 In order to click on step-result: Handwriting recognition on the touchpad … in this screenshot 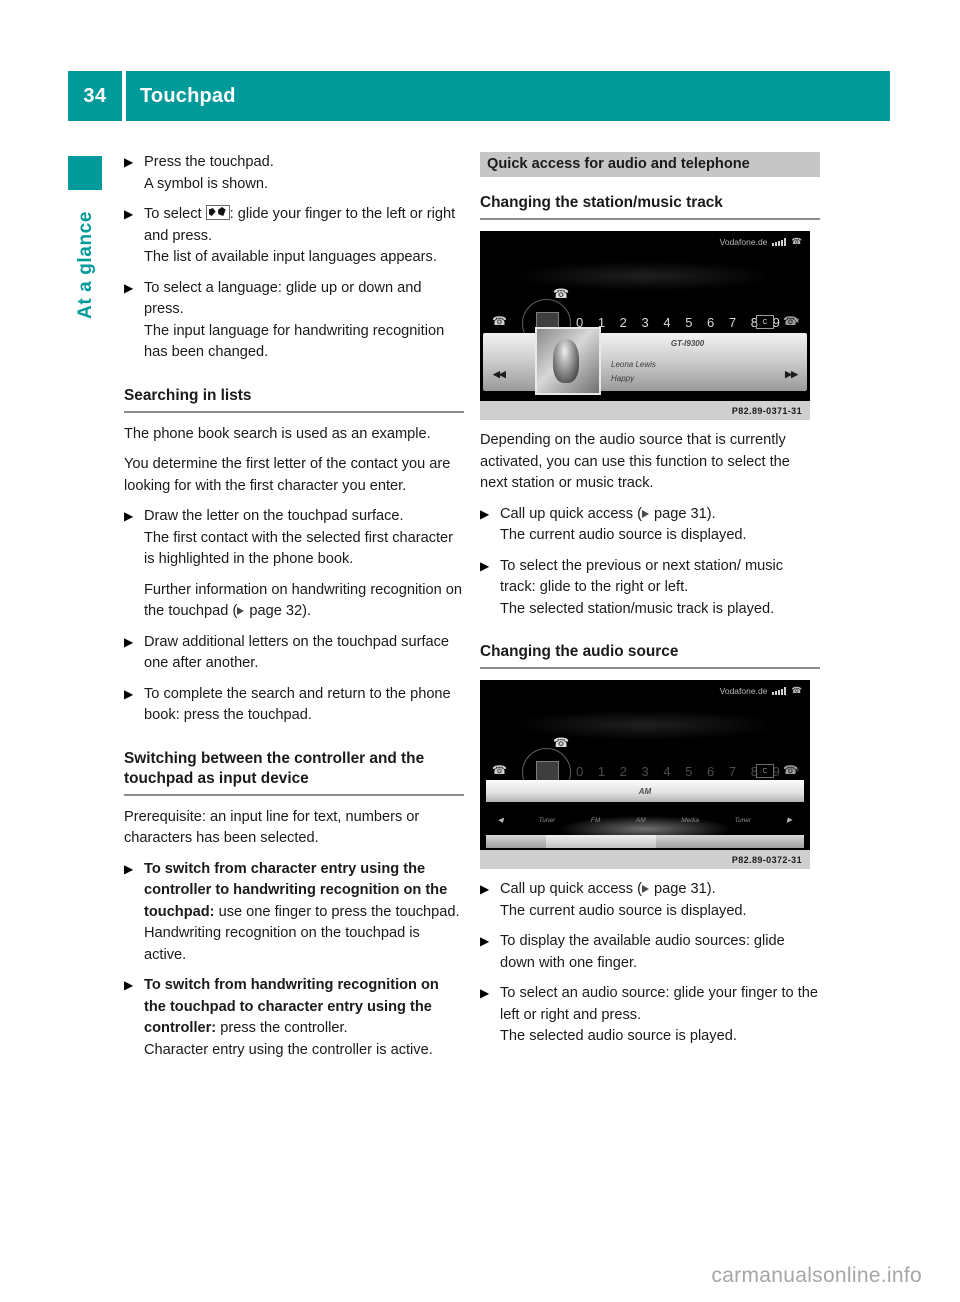, I will do `click(282, 944)`.